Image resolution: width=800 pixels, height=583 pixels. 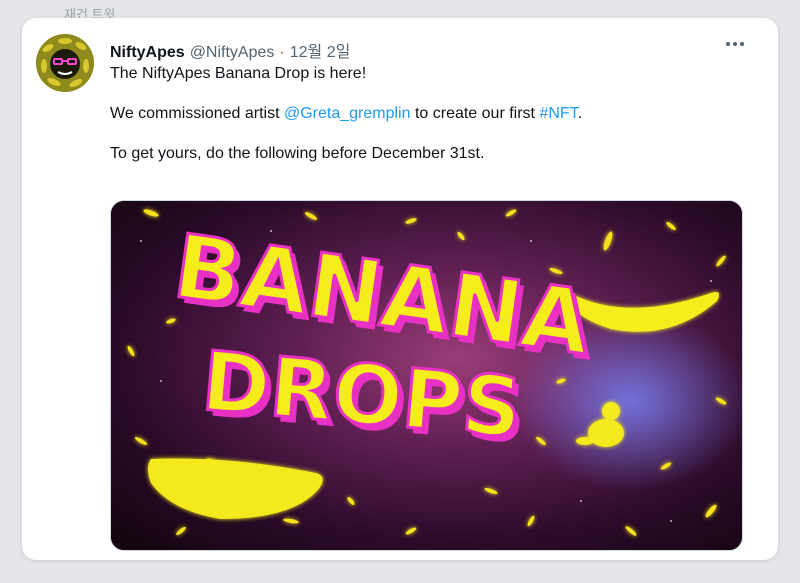 I want to click on author-name: NiftyApes, so click(x=147, y=53).